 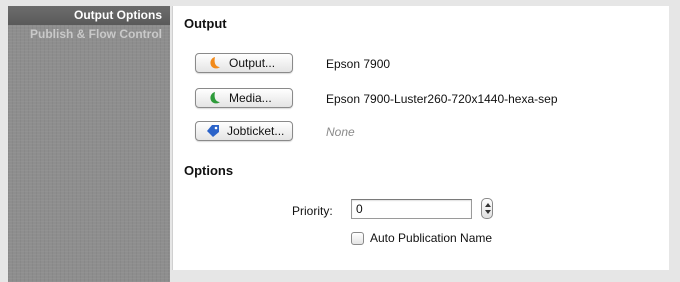 What do you see at coordinates (340, 132) in the screenshot?
I see `jobticket-value: None` at bounding box center [340, 132].